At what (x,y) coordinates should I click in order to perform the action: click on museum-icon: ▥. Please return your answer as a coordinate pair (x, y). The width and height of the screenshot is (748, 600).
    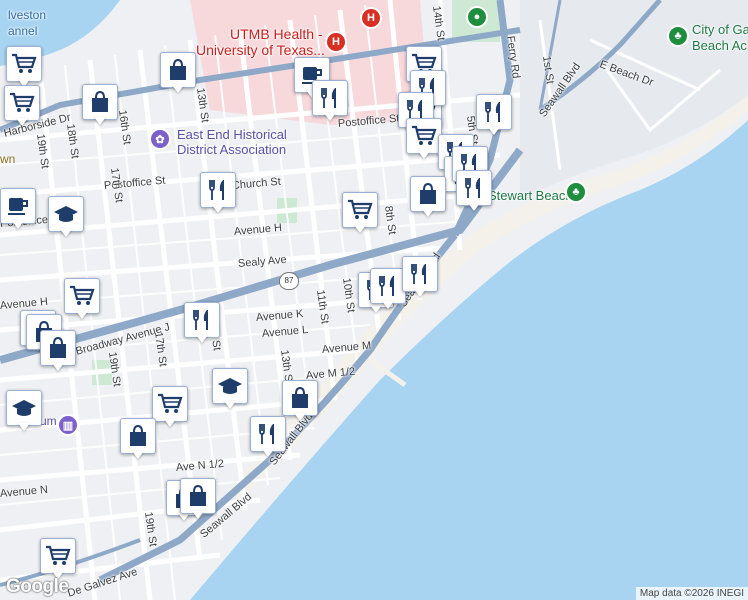
    Looking at the image, I should click on (68, 425).